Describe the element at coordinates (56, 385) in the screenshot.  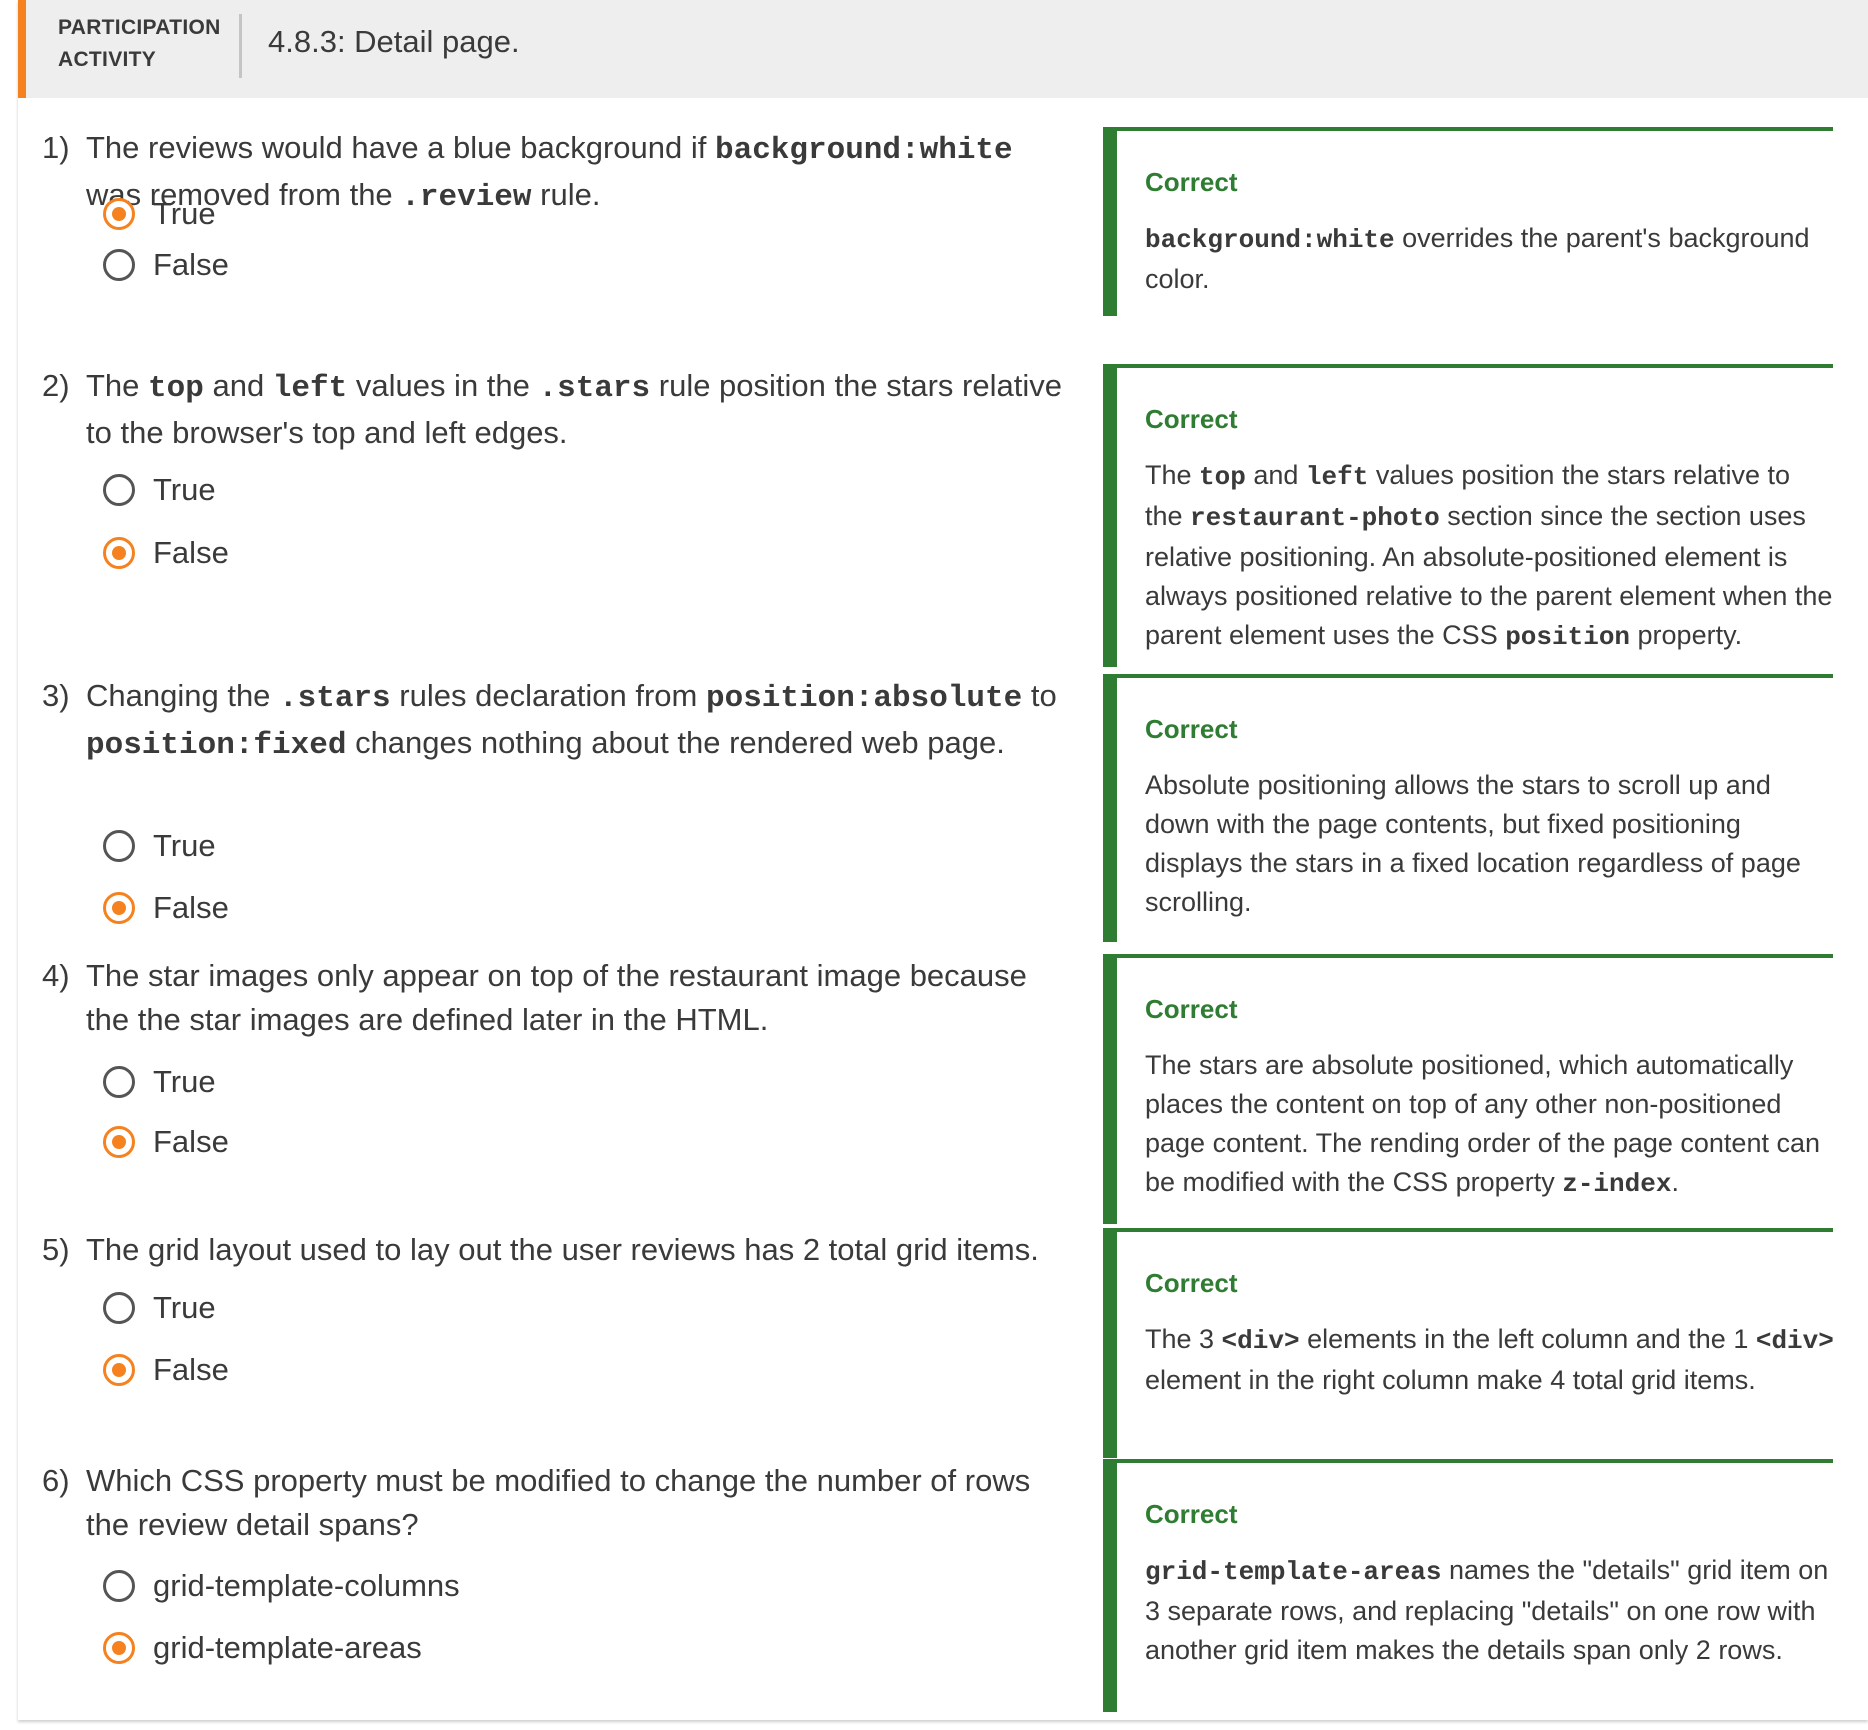
I see `question-number: 2)` at that location.